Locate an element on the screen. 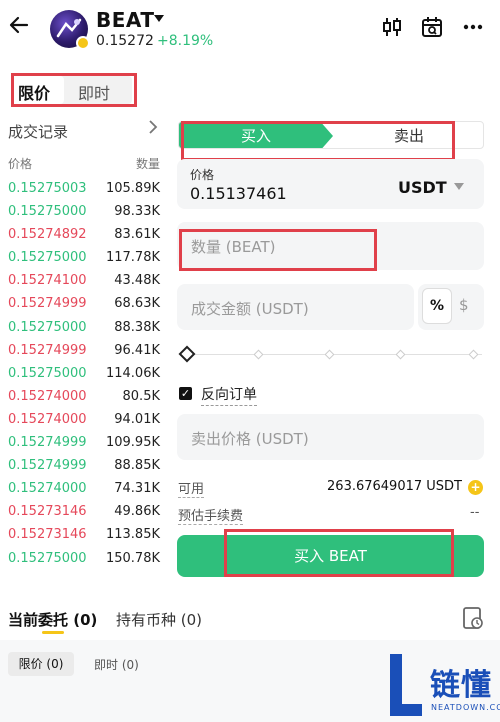 The image size is (500, 722). table-row: 0.15274999 68.63K is located at coordinates (84, 304).